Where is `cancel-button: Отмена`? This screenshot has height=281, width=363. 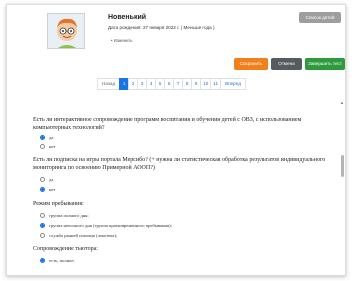 cancel-button: Отмена is located at coordinates (286, 64).